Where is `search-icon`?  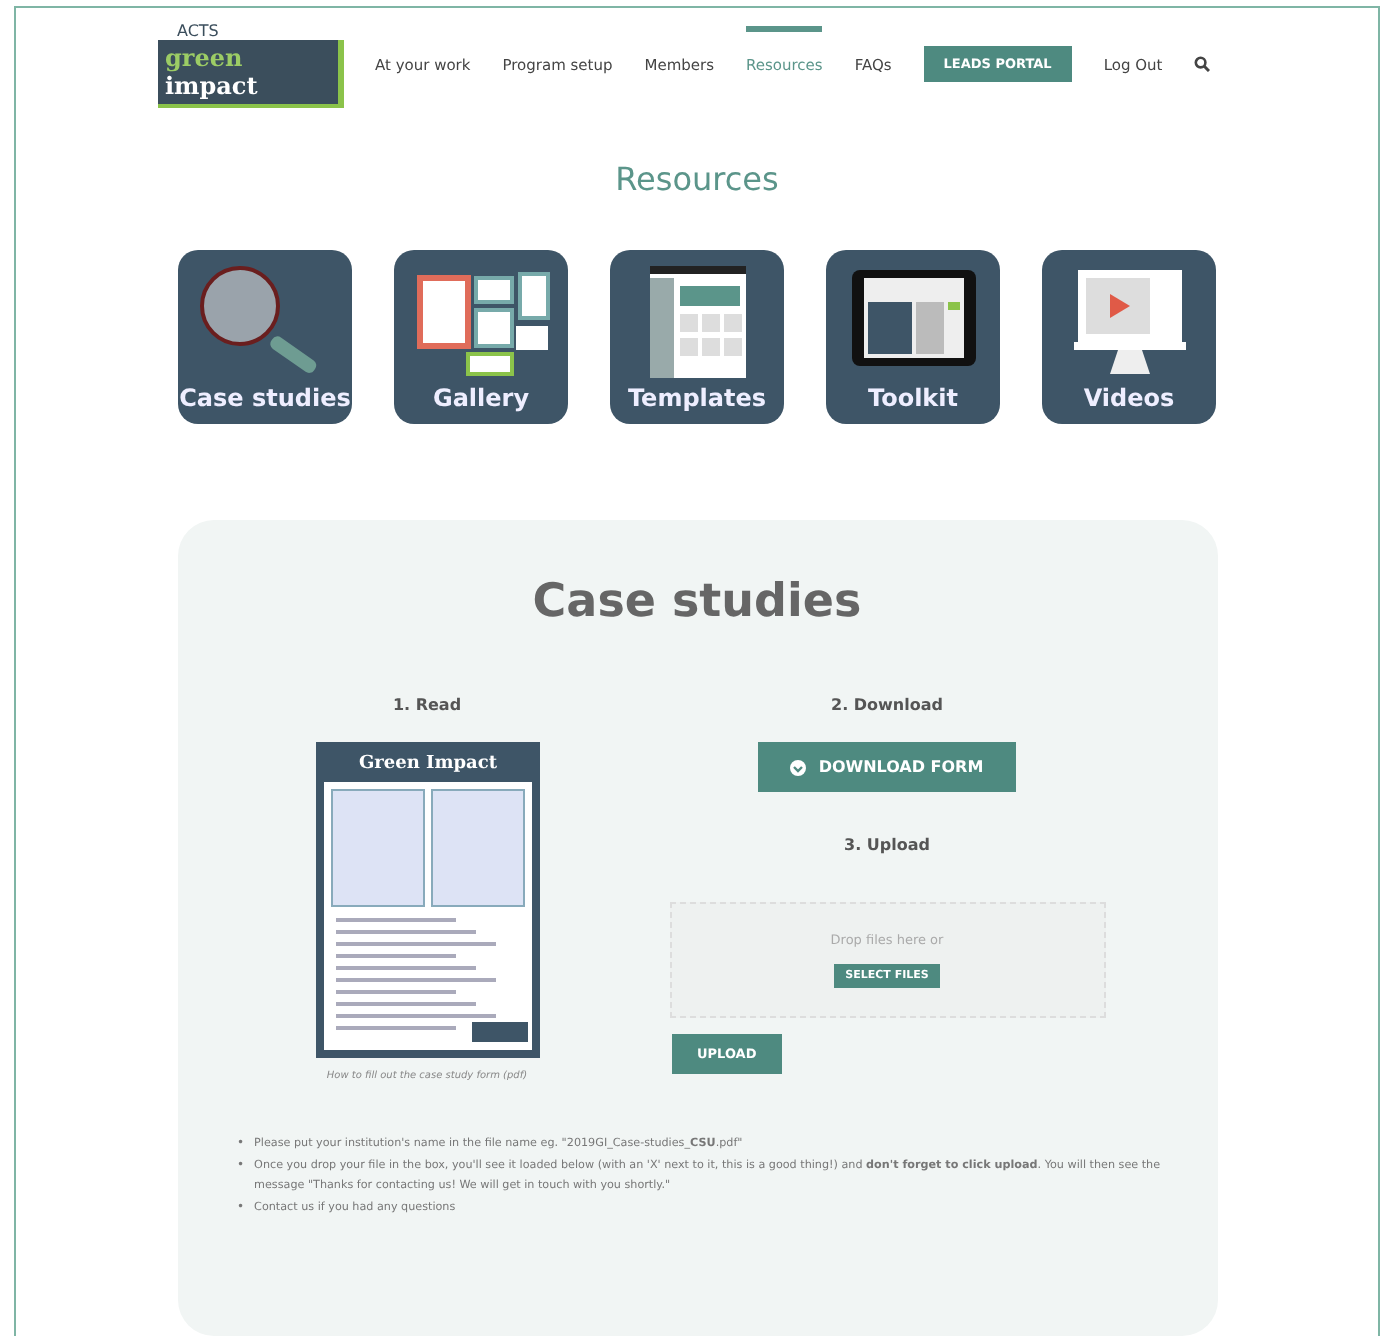
search-icon is located at coordinates (1202, 64).